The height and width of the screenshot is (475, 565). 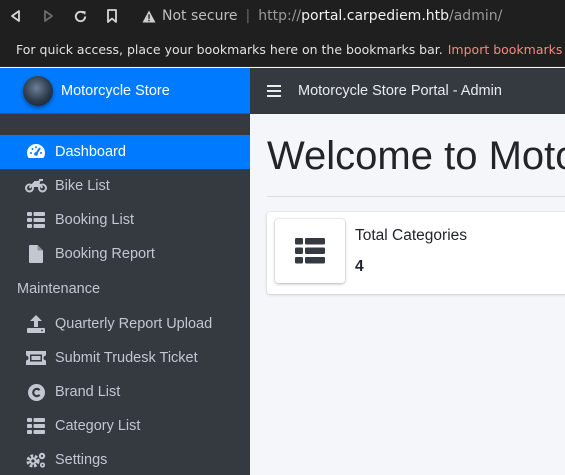 I want to click on hamburger-menu-icon, so click(x=274, y=91).